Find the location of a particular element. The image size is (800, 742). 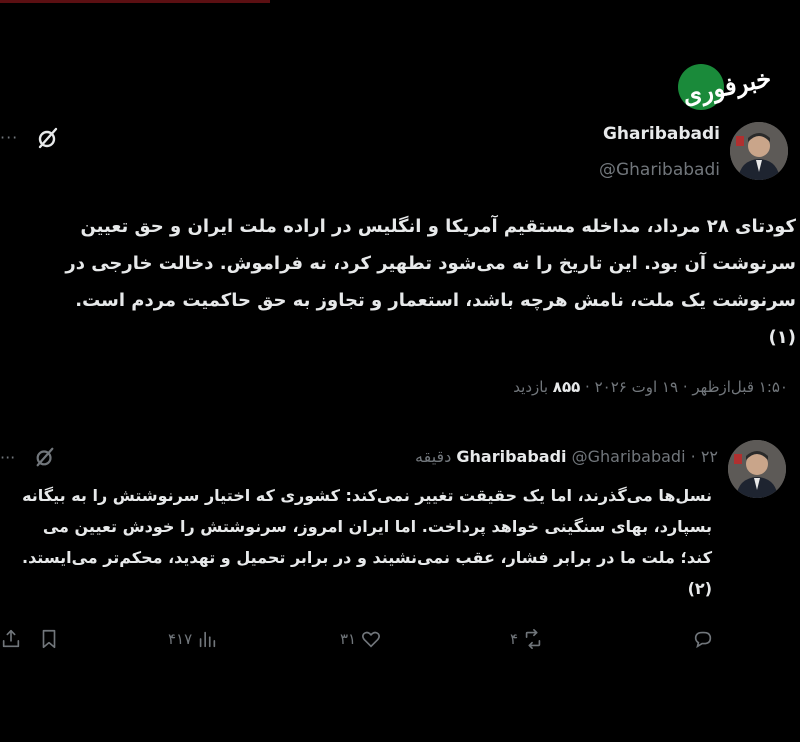

reply-icon is located at coordinates (703, 640).